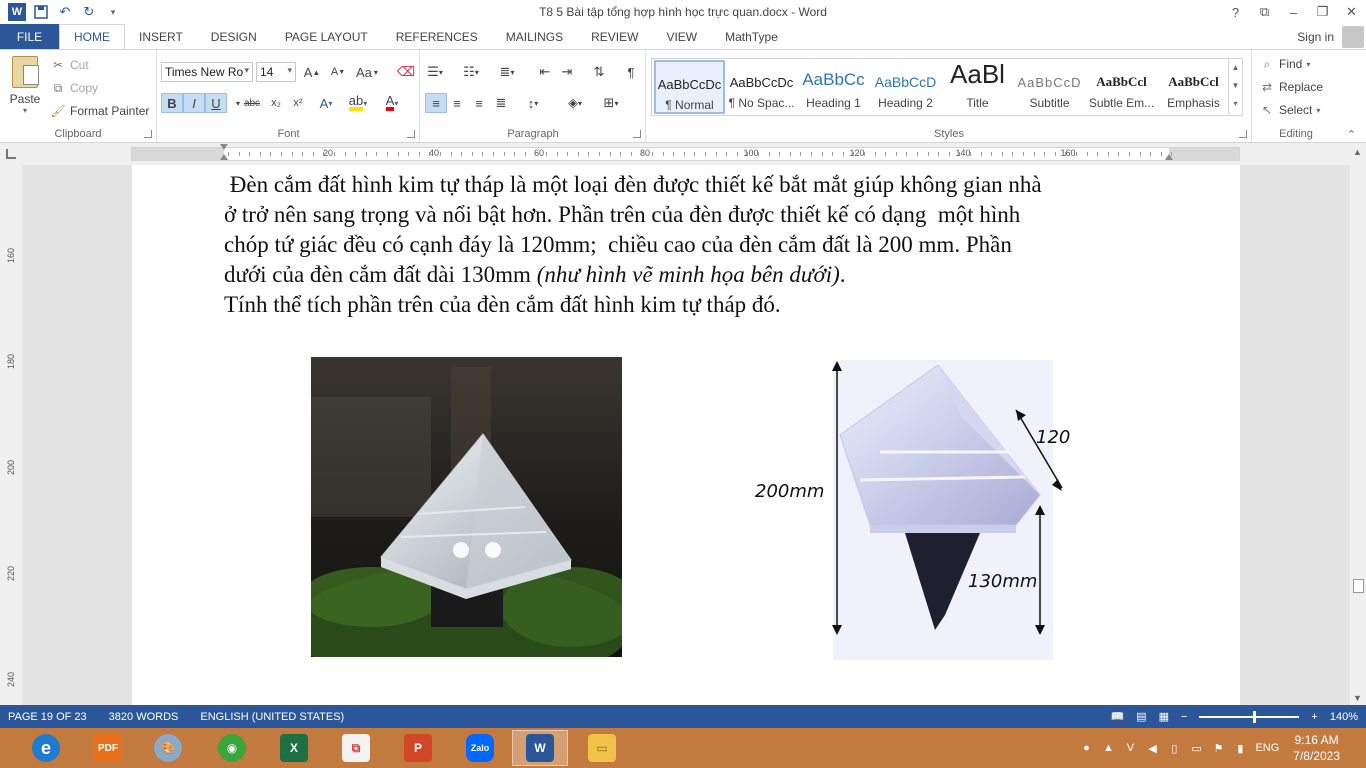 Image resolution: width=1366 pixels, height=768 pixels. What do you see at coordinates (833, 87) in the screenshot?
I see `style-heading-1: AaBbCc Heading 1` at bounding box center [833, 87].